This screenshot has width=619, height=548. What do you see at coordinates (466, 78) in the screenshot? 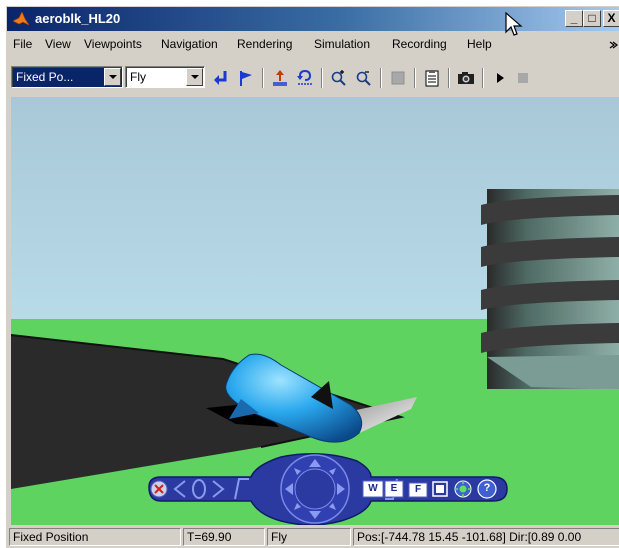
I see `camera-icon` at bounding box center [466, 78].